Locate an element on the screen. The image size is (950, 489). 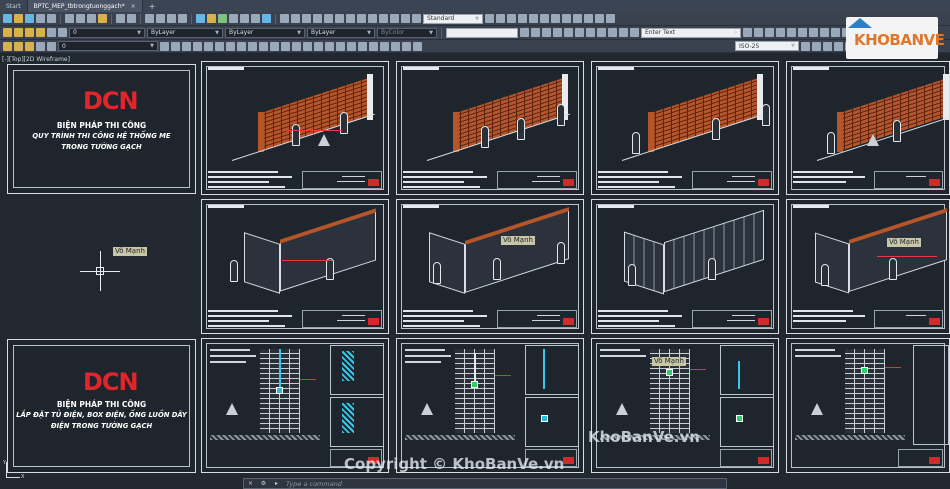
circle-icon is located at coordinates (566, 18).